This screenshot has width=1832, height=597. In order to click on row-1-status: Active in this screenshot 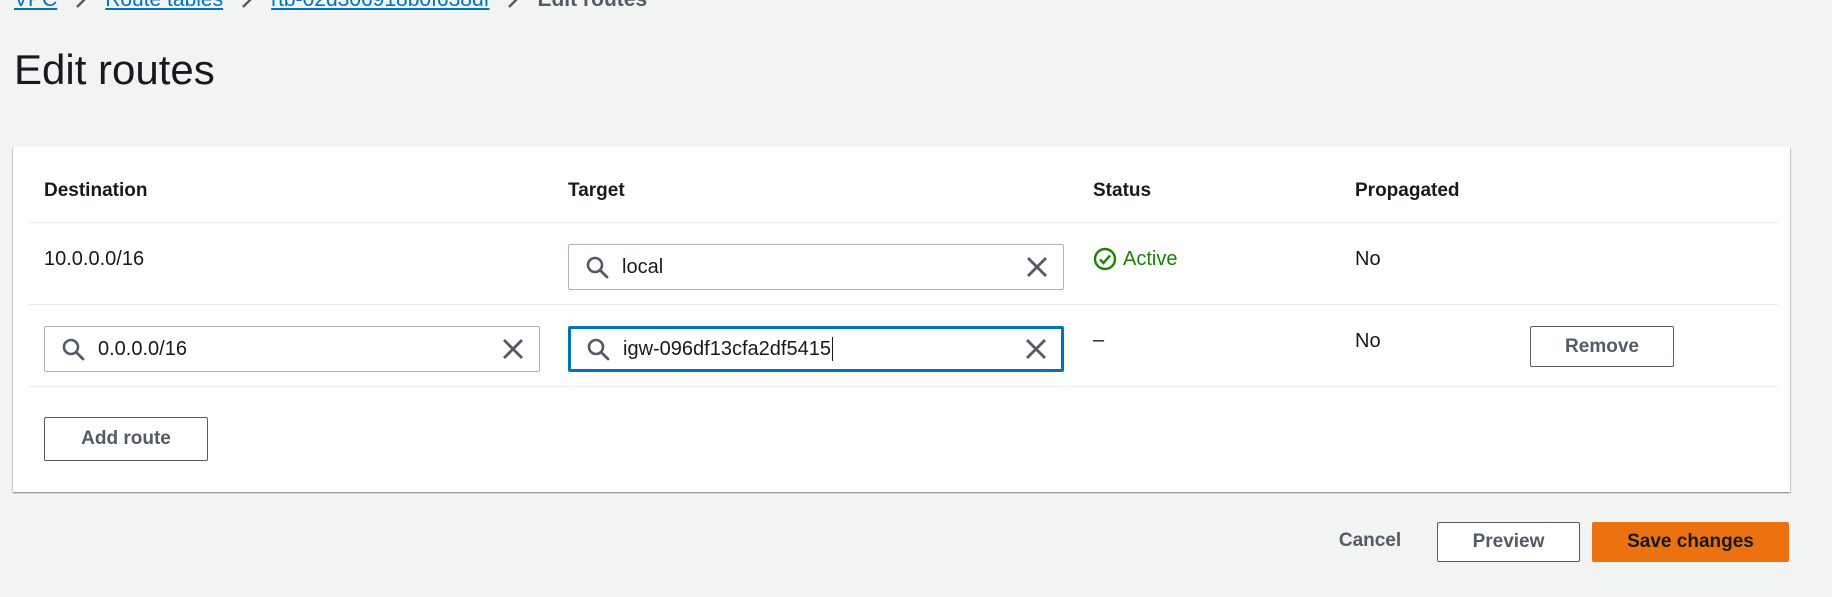, I will do `click(1135, 259)`.